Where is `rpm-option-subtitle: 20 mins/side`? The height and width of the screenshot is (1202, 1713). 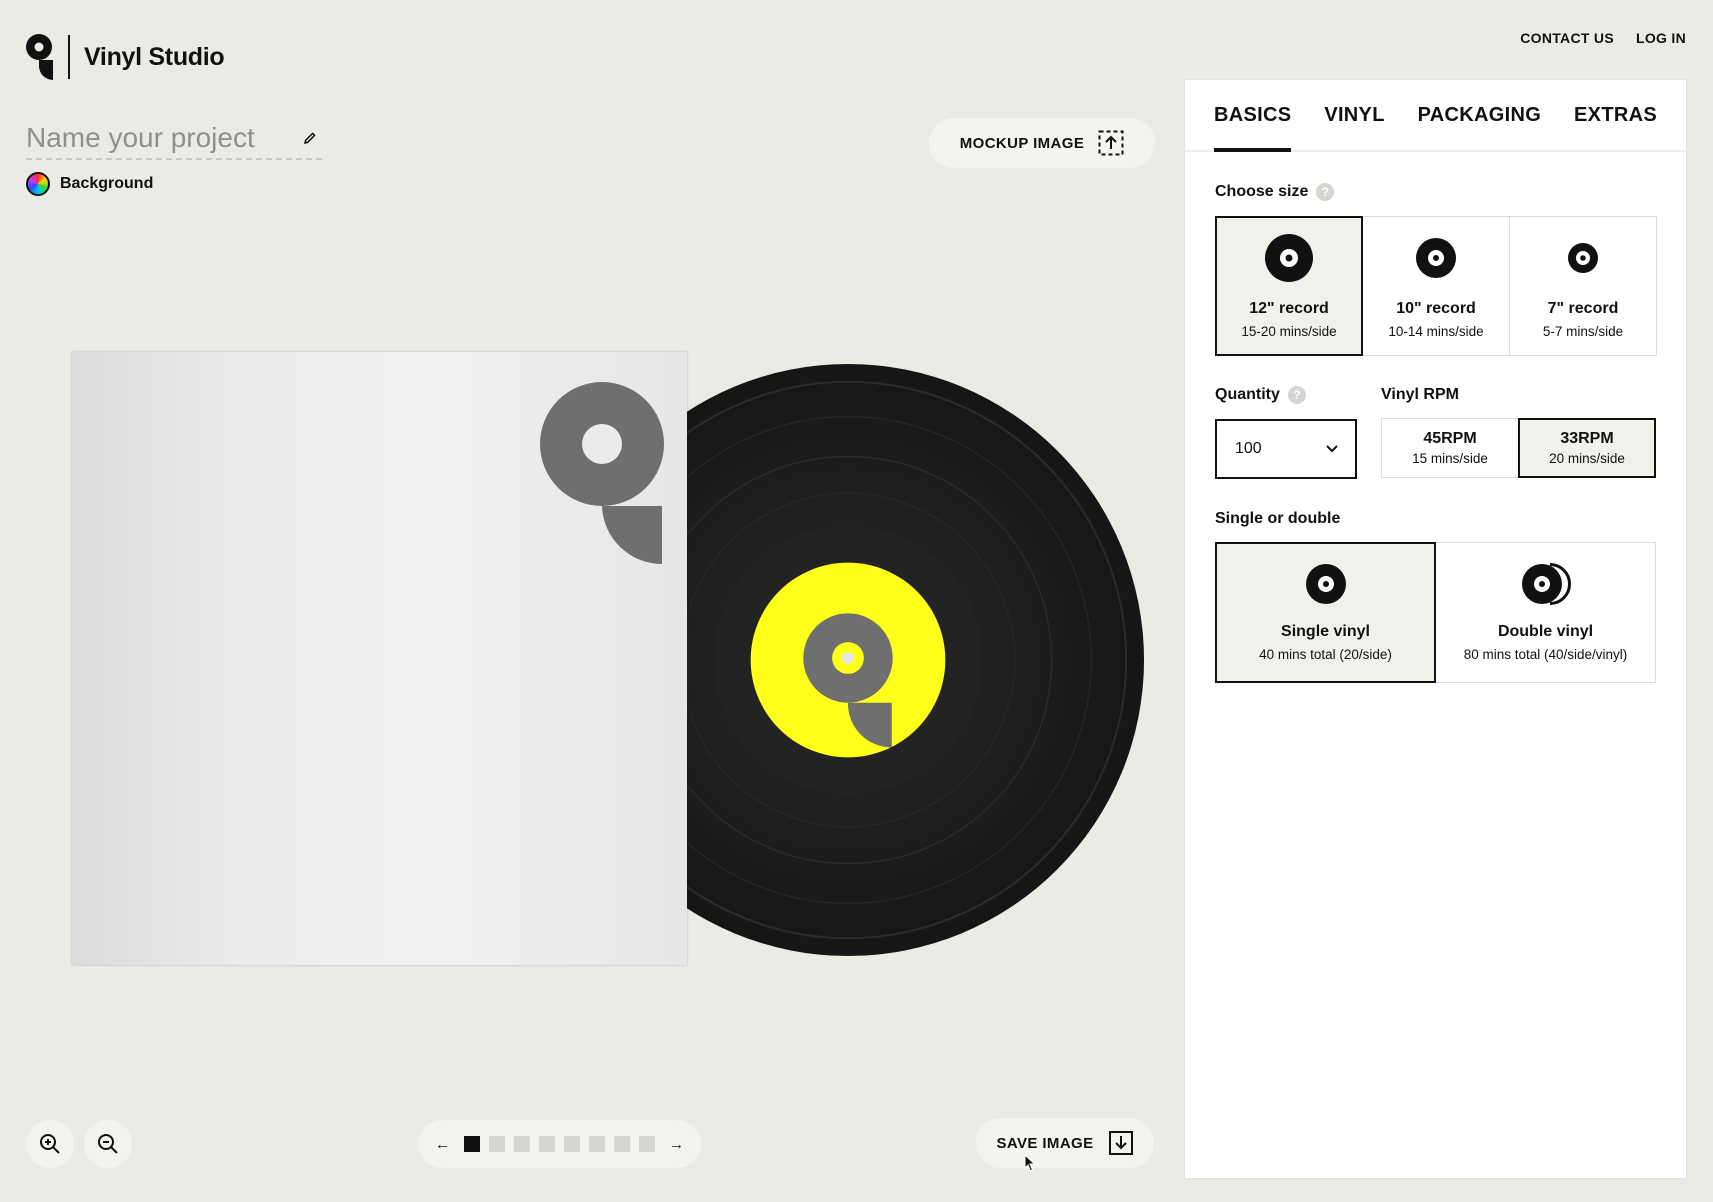
rpm-option-subtitle: 20 mins/side is located at coordinates (1587, 458).